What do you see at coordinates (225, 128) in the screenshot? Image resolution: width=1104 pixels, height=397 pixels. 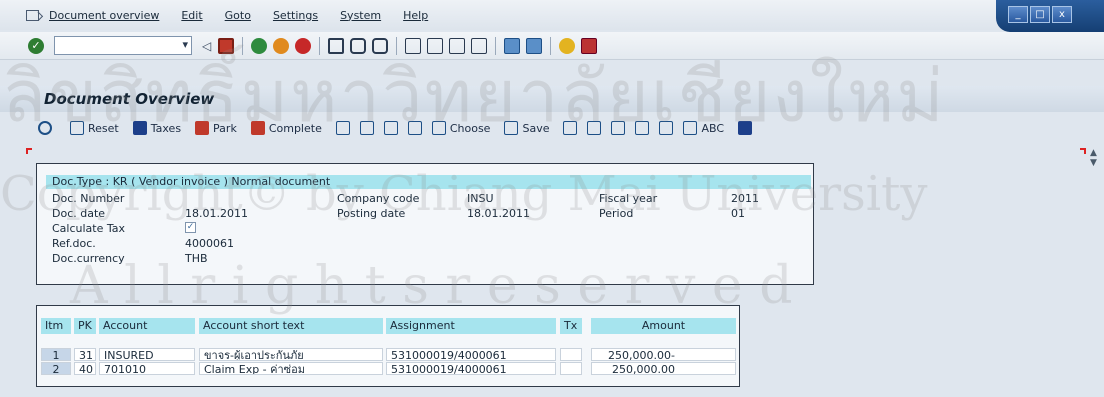 I see `park-label: Park` at bounding box center [225, 128].